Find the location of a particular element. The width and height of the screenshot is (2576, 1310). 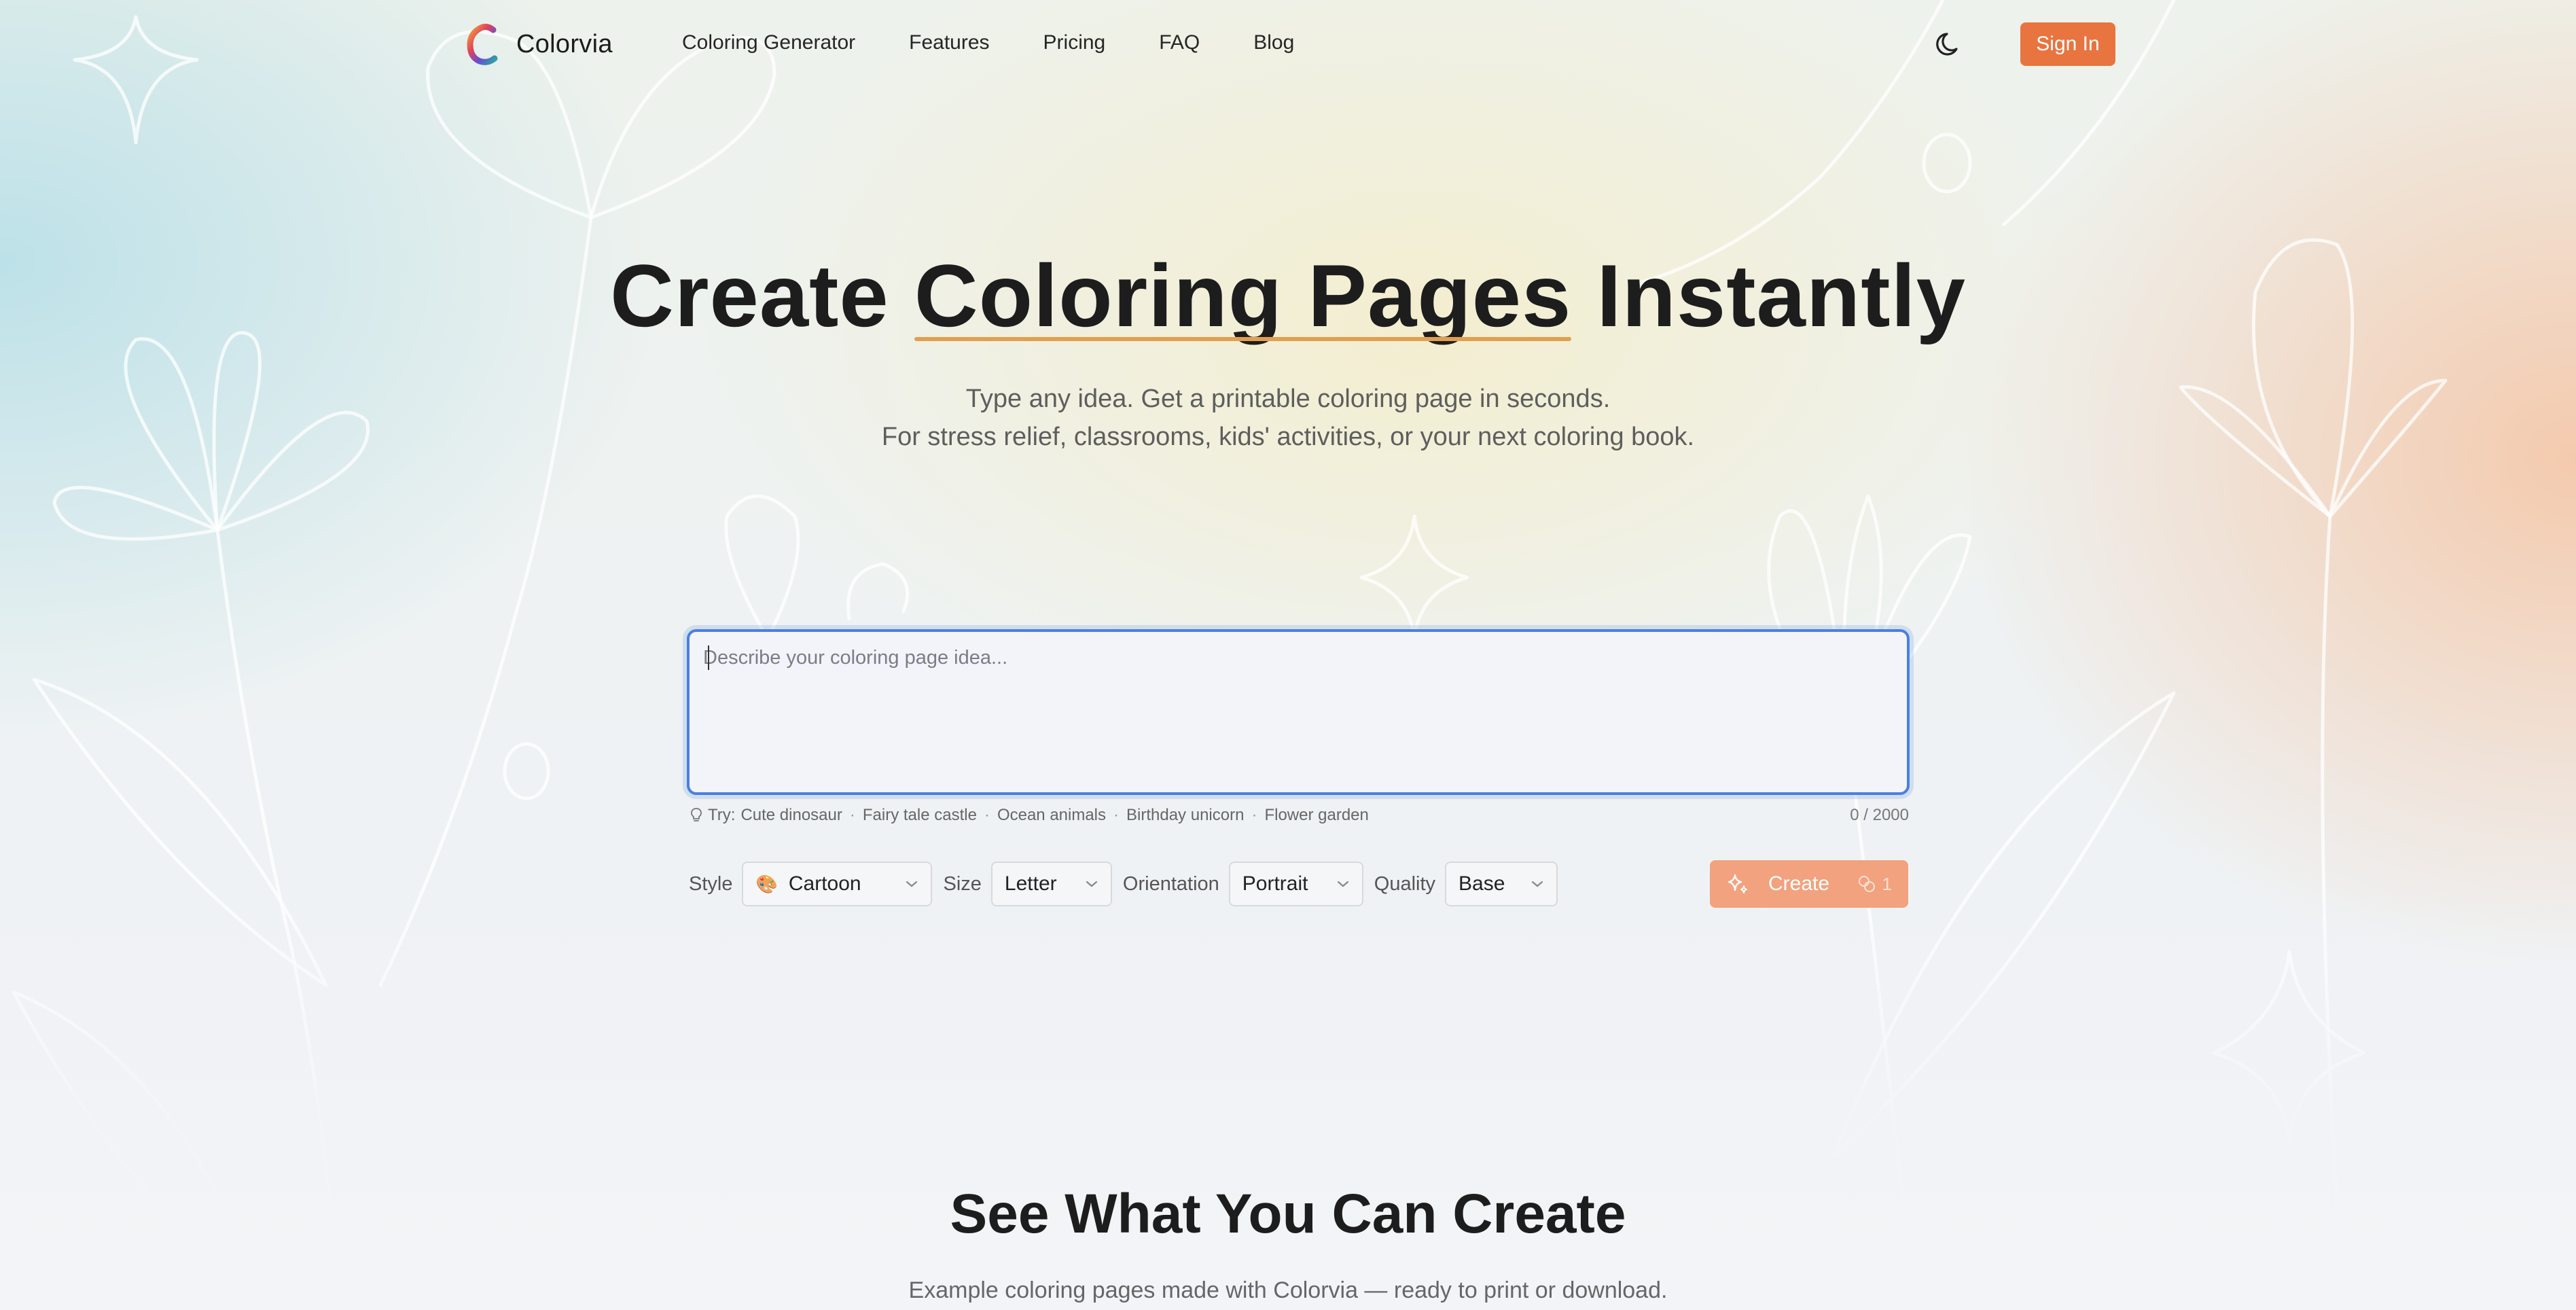

suggestion-birthday-unicorn: Birthday unicorn is located at coordinates (1185, 815).